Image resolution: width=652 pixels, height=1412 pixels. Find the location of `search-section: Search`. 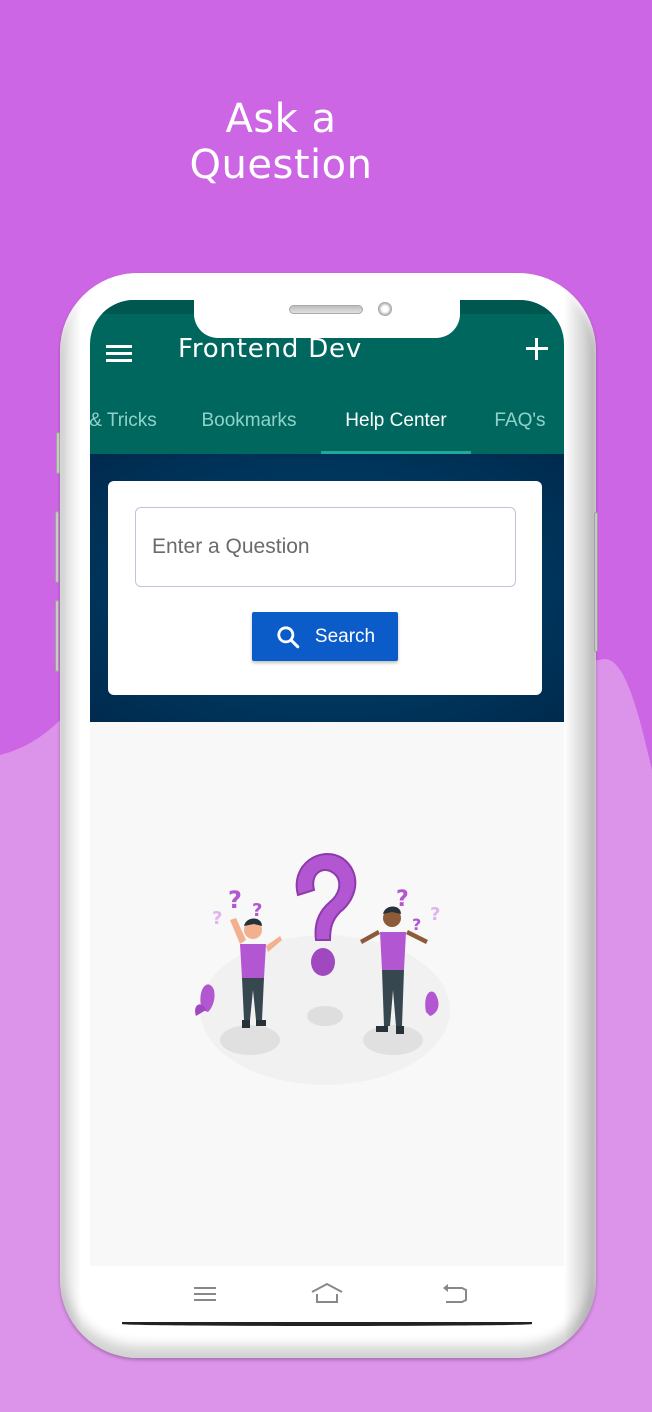

search-section: Search is located at coordinates (327, 588).